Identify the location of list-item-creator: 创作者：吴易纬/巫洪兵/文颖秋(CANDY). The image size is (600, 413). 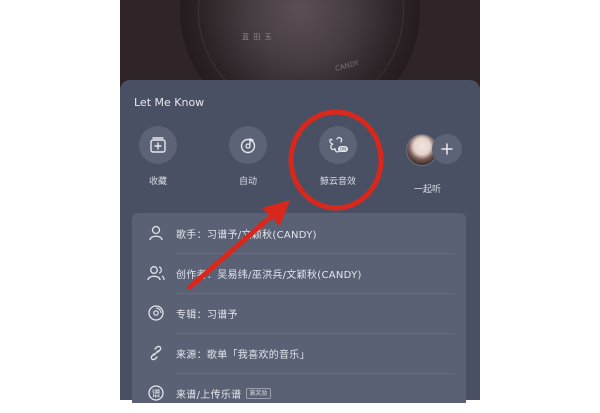
(299, 273).